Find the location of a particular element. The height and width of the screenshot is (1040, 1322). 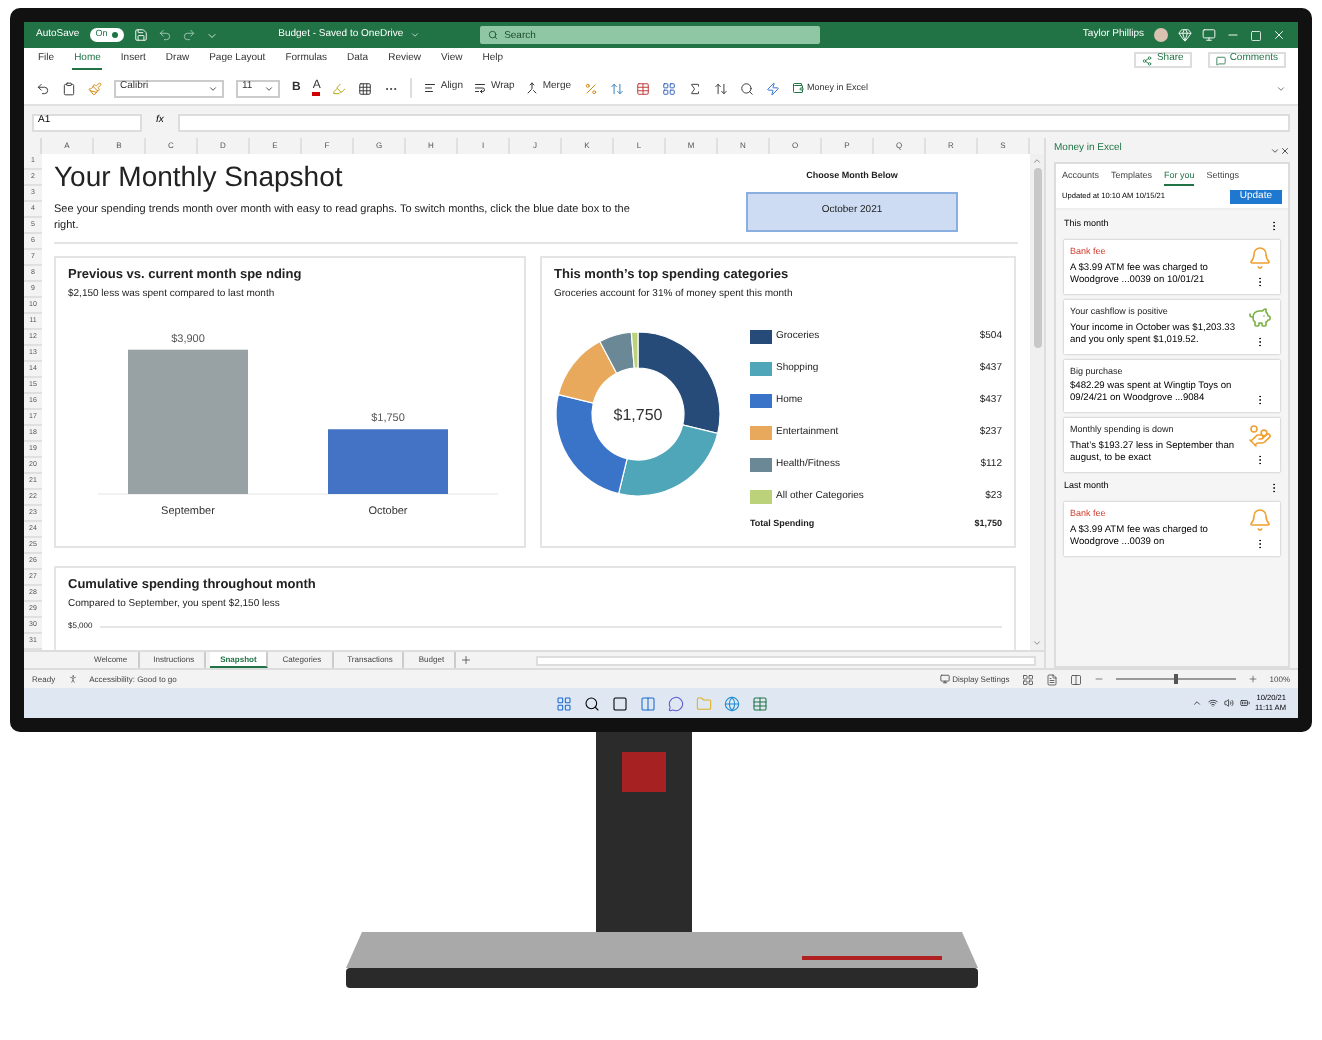

page-break-icon is located at coordinates (1075, 679).